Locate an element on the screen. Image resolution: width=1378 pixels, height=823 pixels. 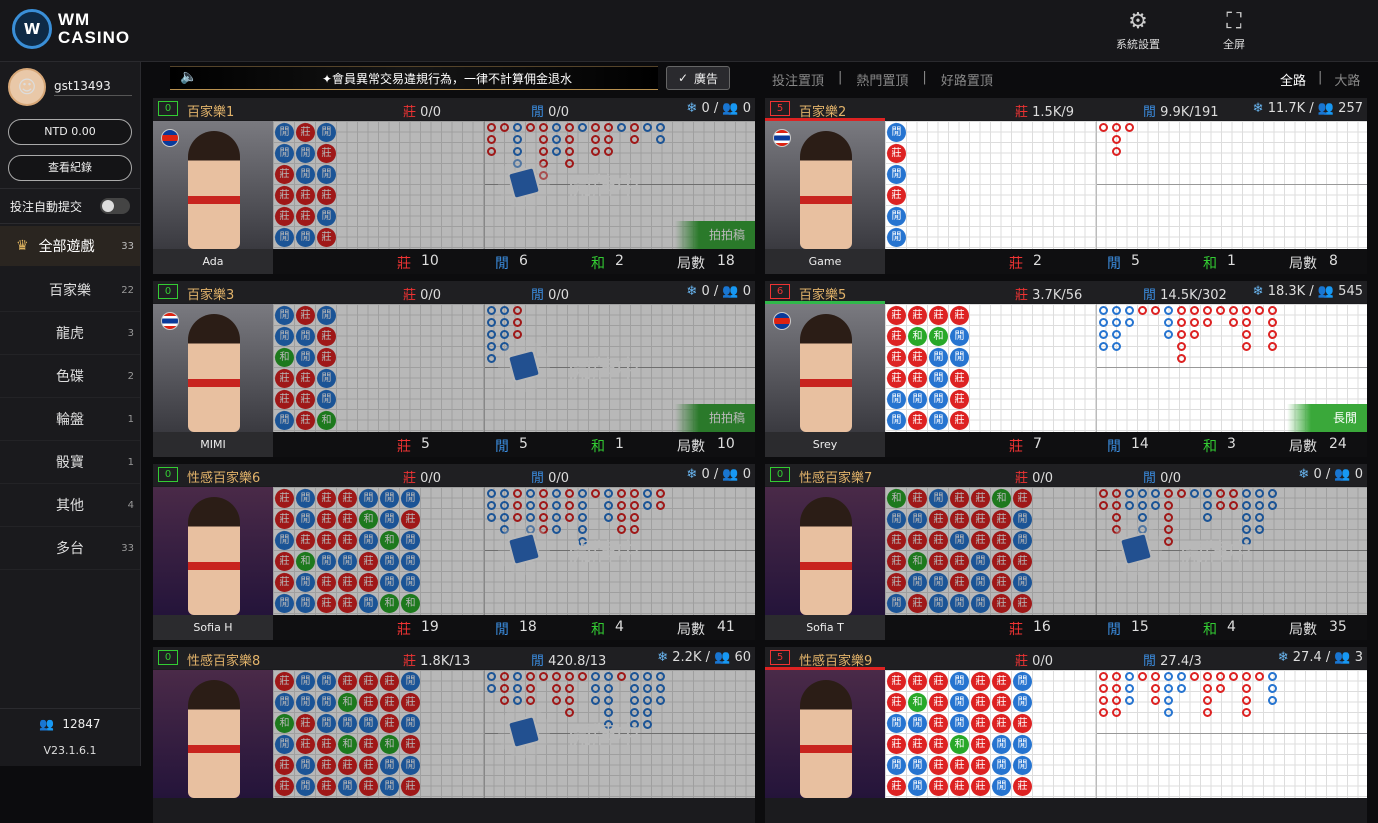
settings-button: ⚙ 系統設置 is located at coordinates (1138, 30).